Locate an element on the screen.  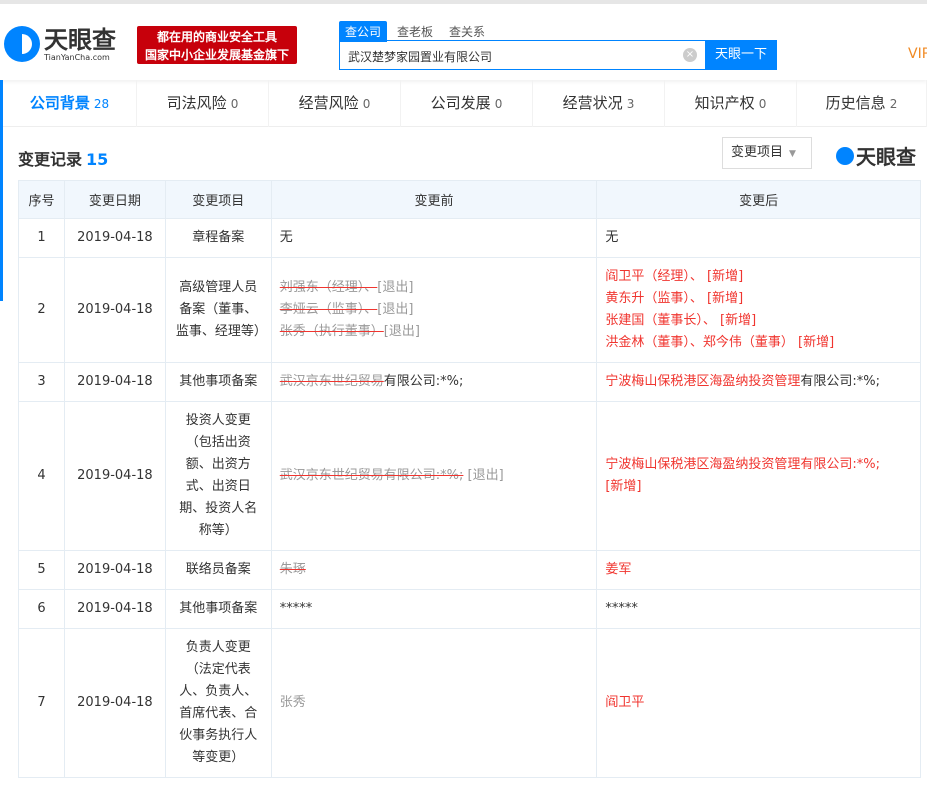
tab-4: 经营状况 3 is located at coordinates (599, 103).